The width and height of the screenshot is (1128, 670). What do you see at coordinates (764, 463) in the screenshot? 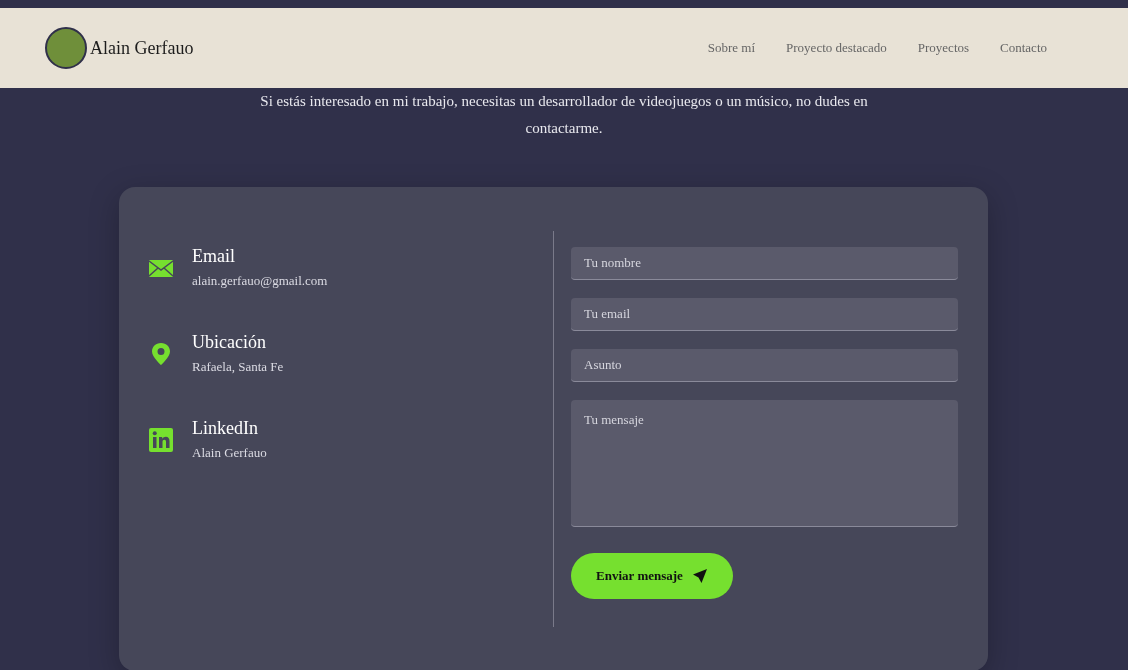
I see `message-field: Tu mensaje` at bounding box center [764, 463].